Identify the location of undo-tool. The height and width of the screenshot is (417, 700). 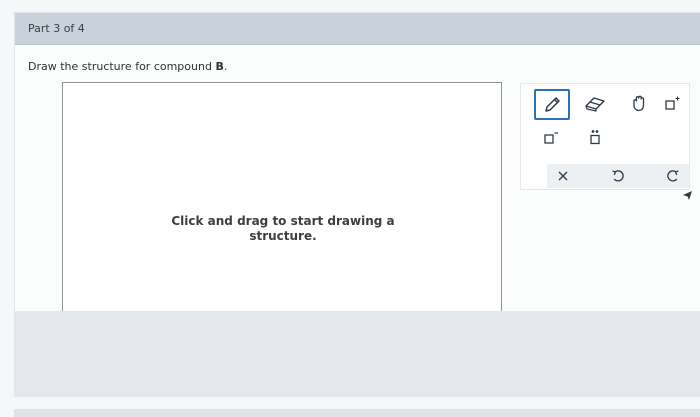
(618, 176).